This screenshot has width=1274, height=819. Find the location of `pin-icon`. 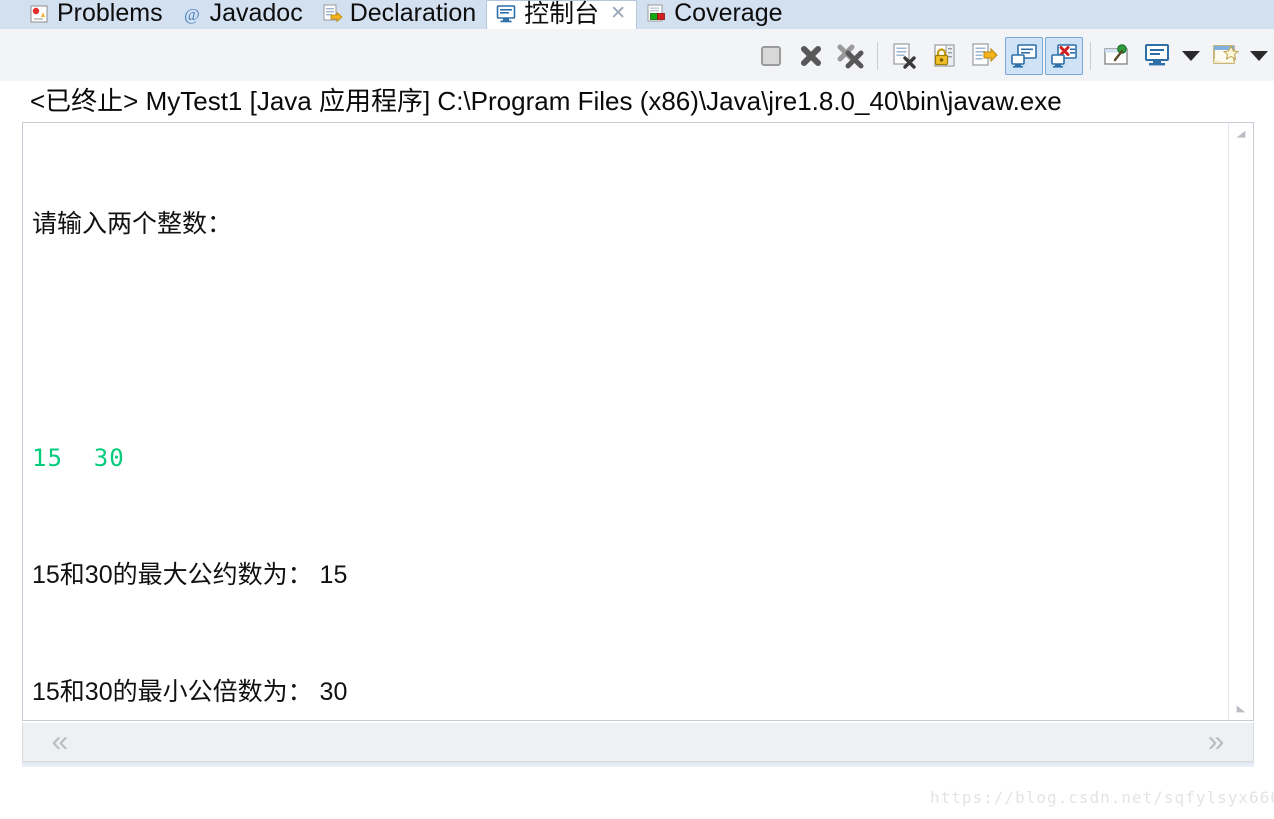

pin-icon is located at coordinates (1116, 54).